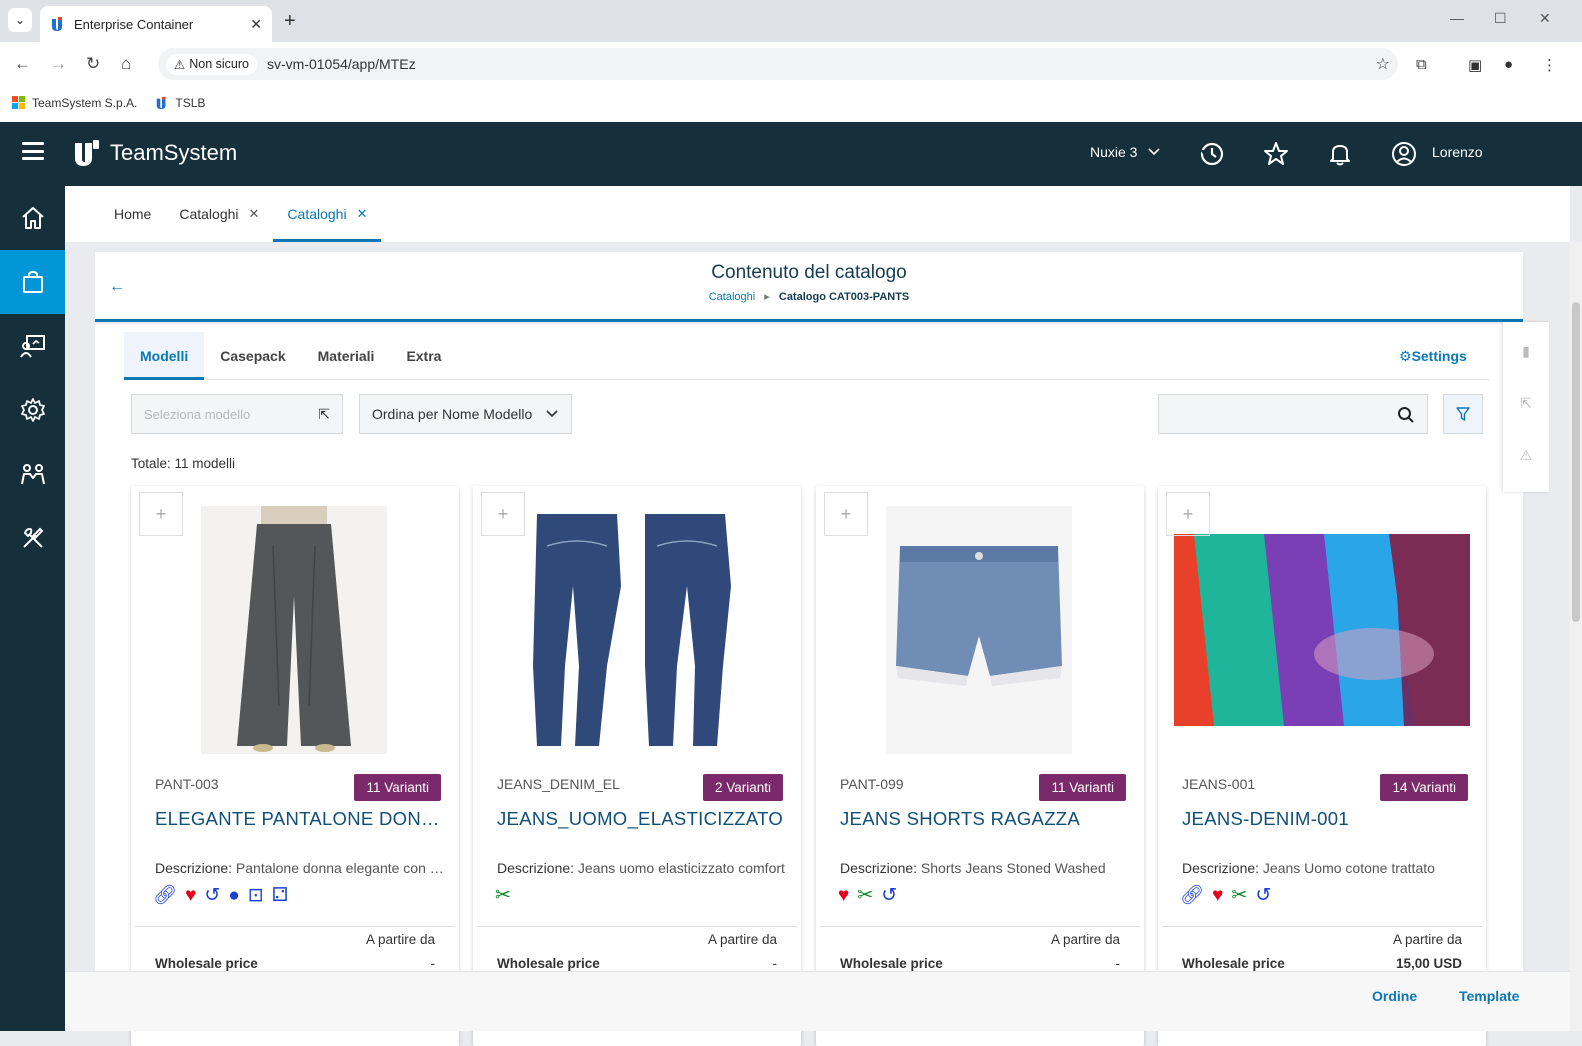  What do you see at coordinates (324, 414) in the screenshot?
I see `open-external-icon: ⇱` at bounding box center [324, 414].